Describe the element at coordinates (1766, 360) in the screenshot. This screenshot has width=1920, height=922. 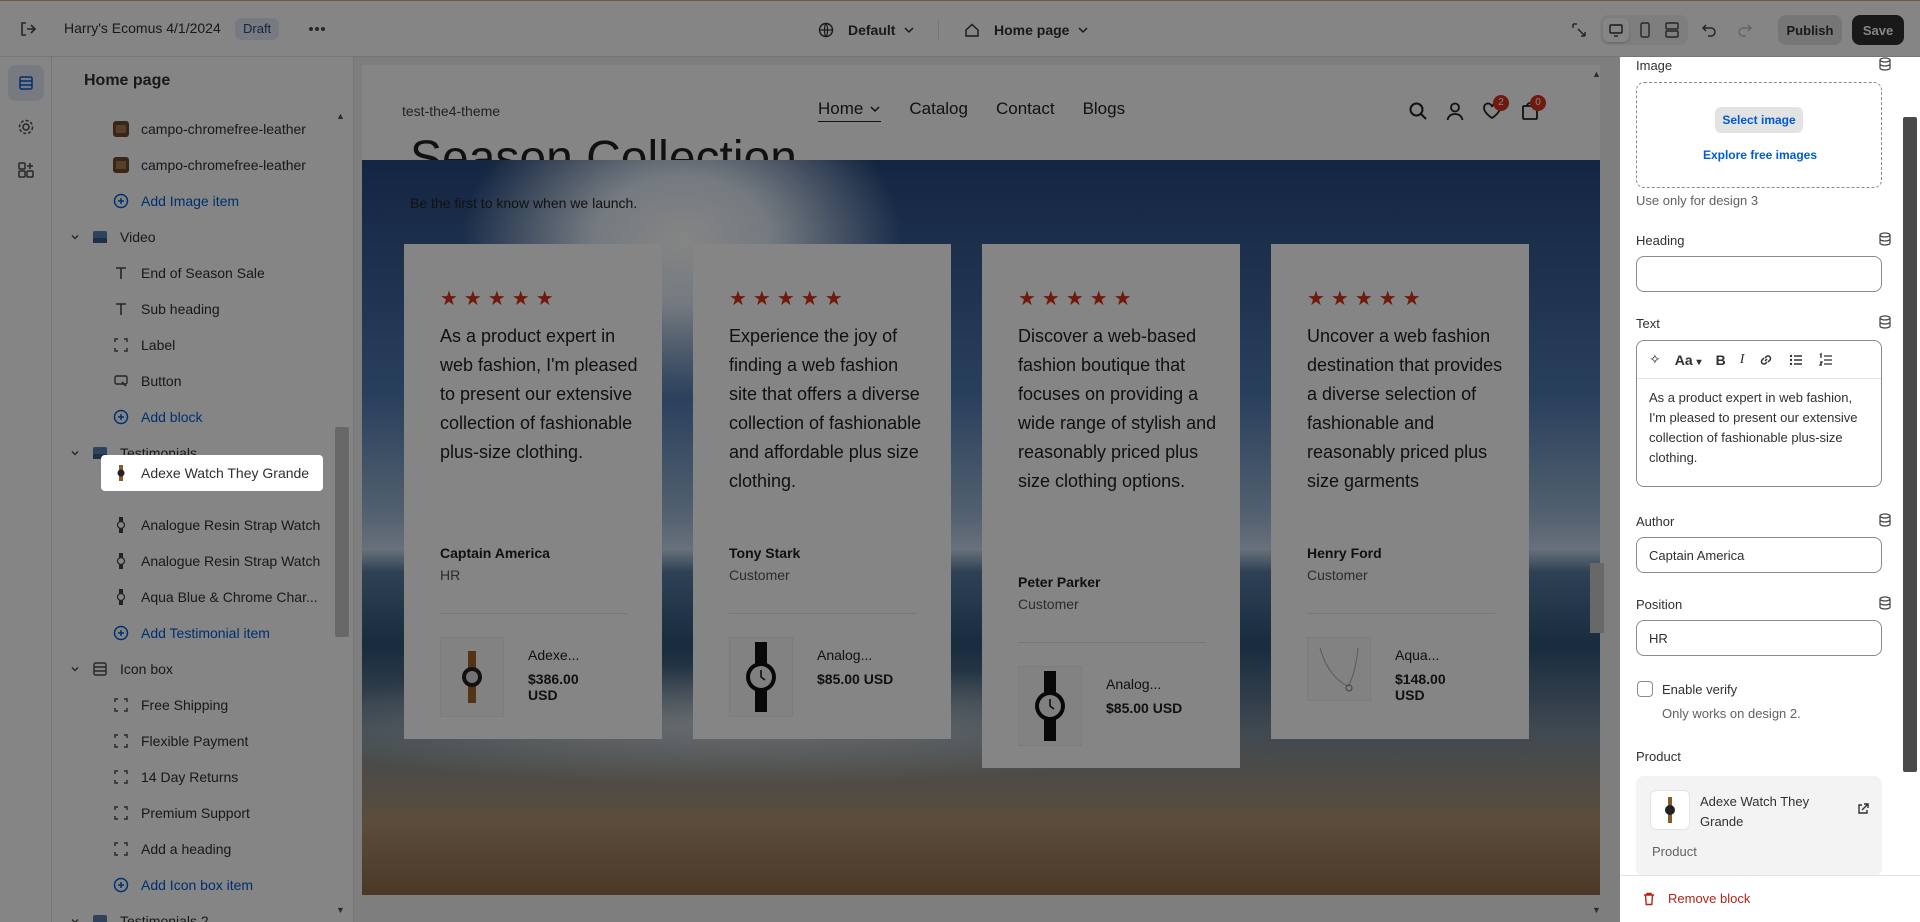
I see `link-icon` at that location.